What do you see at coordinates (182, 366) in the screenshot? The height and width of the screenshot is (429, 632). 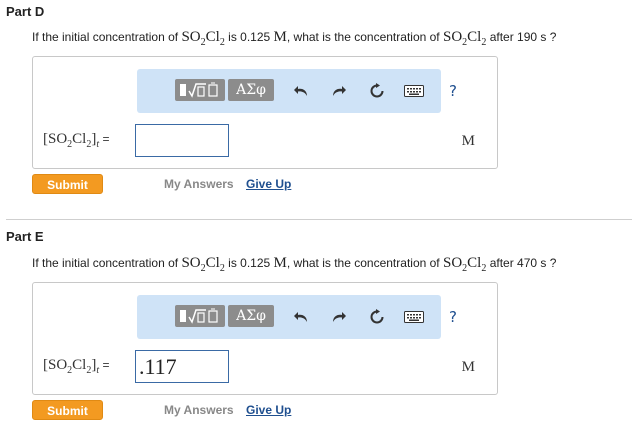 I see `answer-input: .117` at bounding box center [182, 366].